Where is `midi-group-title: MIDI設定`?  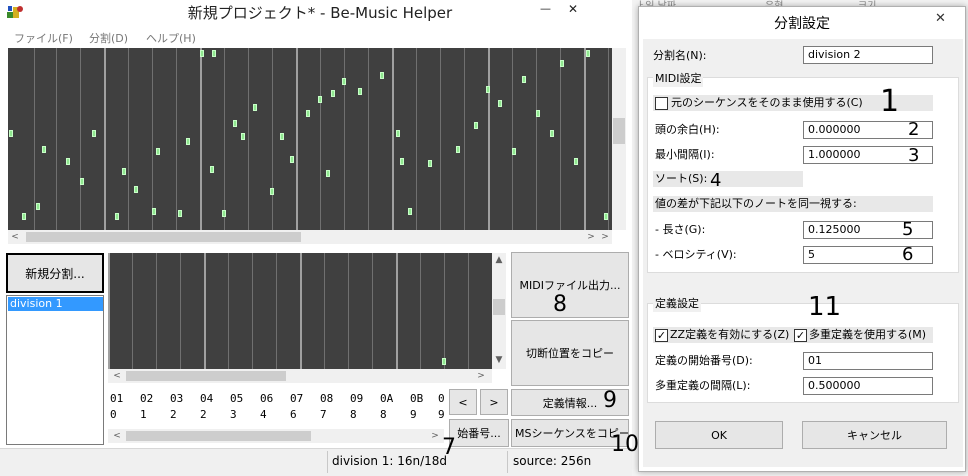 midi-group-title: MIDI設定 is located at coordinates (678, 79).